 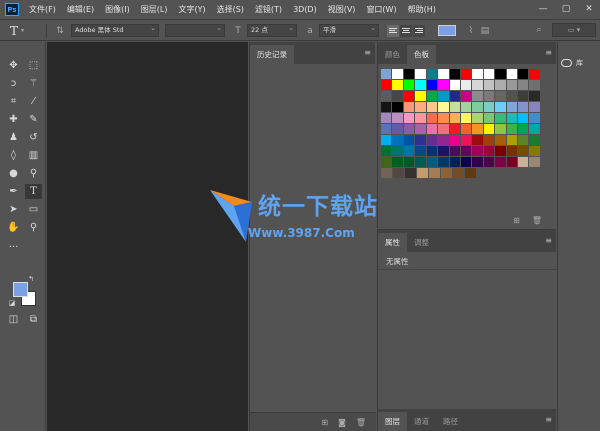 What do you see at coordinates (324, 422) in the screenshot?
I see `new-document-icon: ⊞` at bounding box center [324, 422].